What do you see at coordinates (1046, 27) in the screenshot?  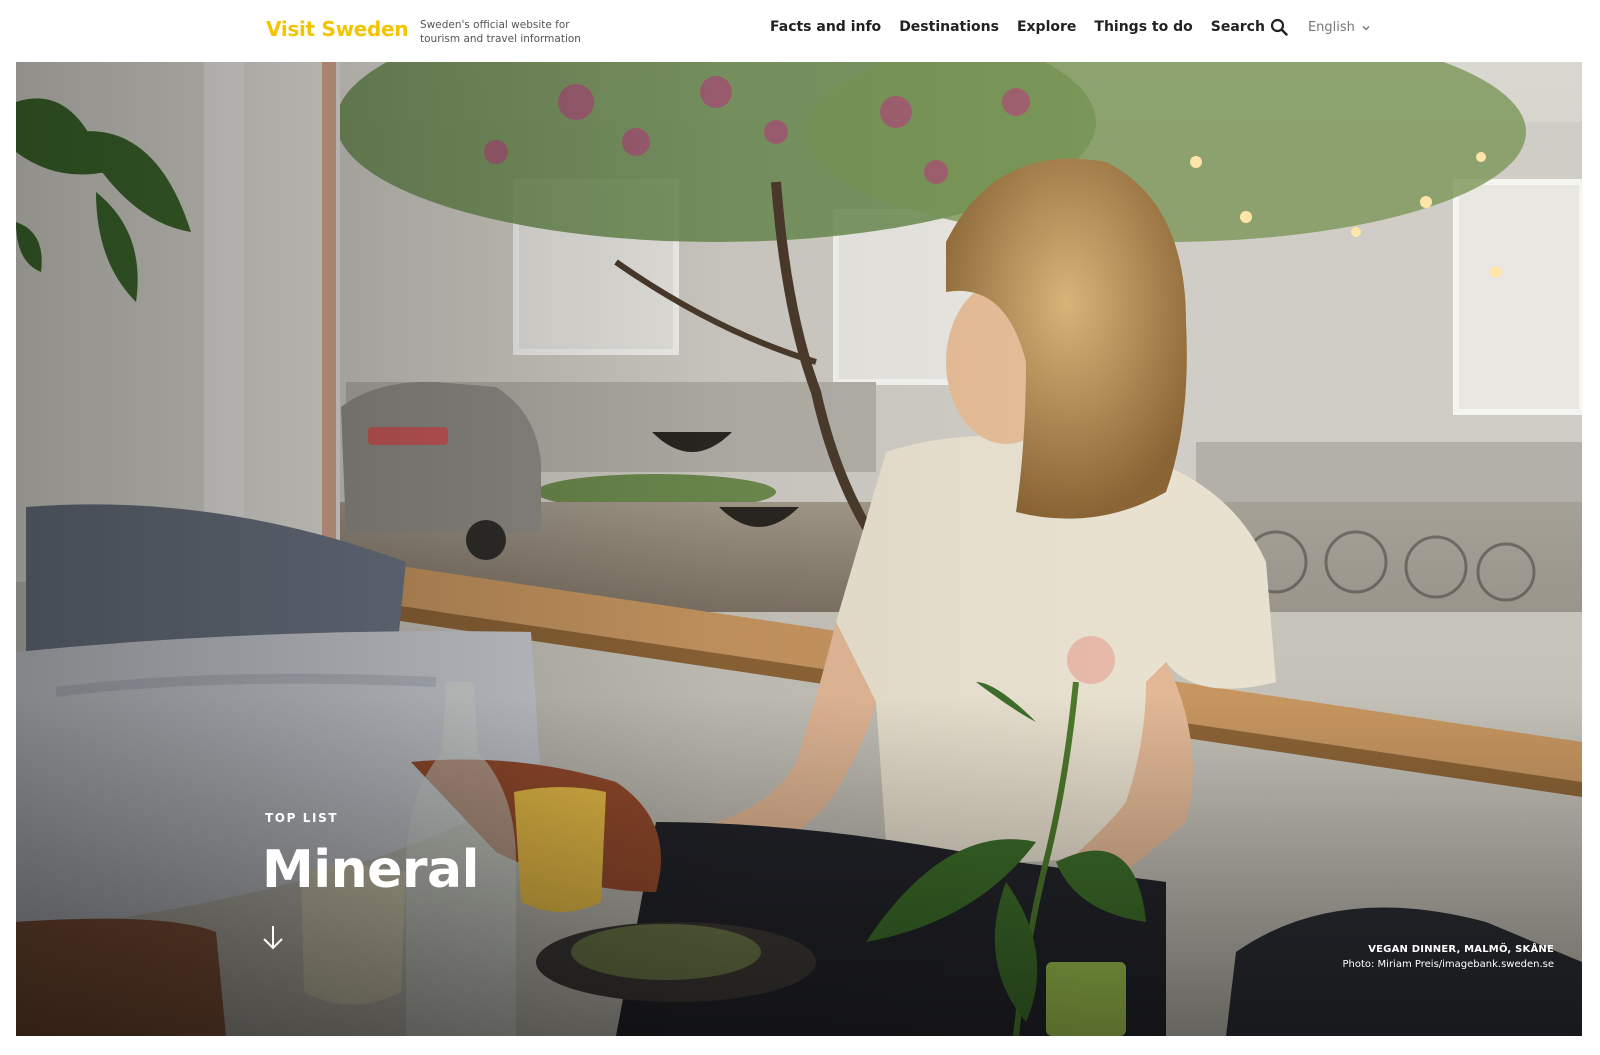 I see `nav-explore: Explore` at bounding box center [1046, 27].